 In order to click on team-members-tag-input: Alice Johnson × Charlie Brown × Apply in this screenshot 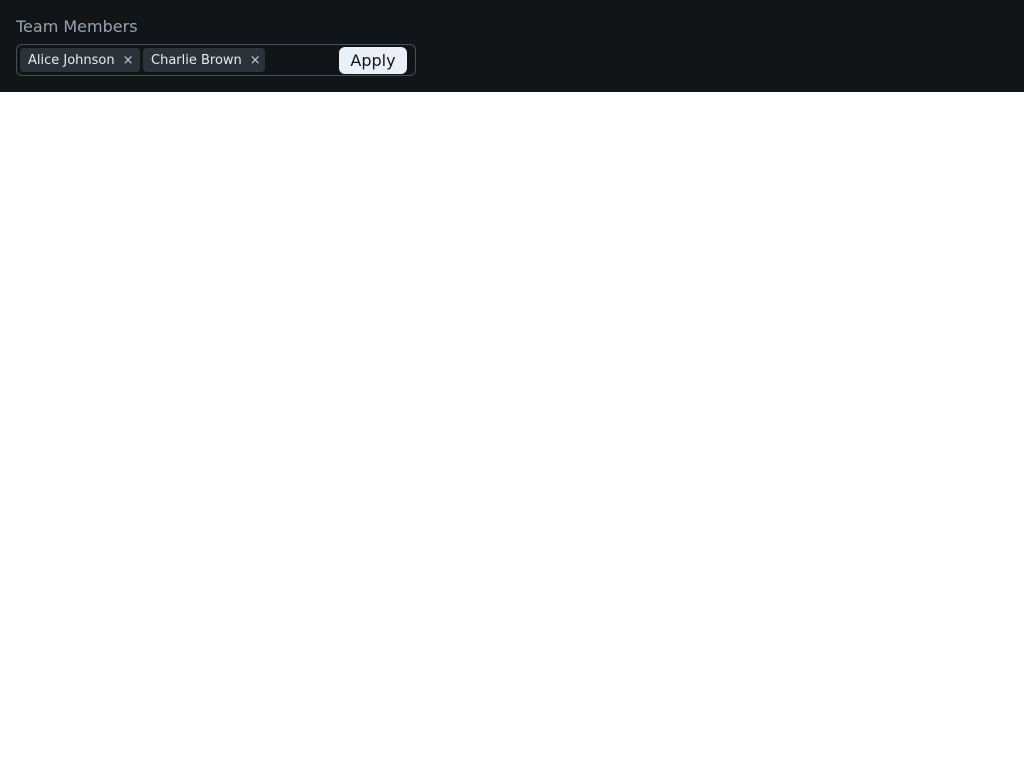, I will do `click(216, 60)`.